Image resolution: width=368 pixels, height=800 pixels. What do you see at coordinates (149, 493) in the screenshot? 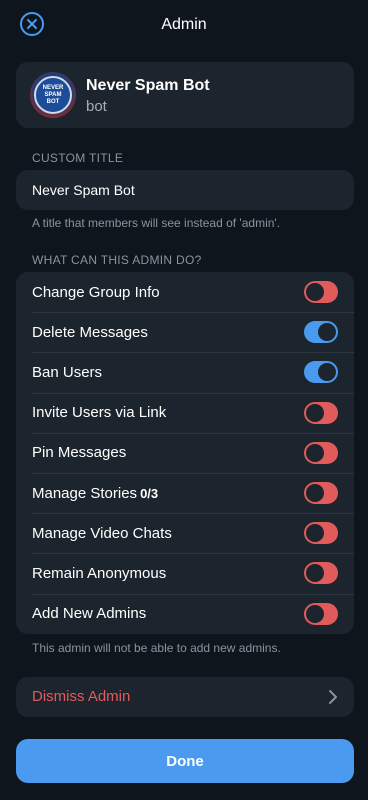
I see `permission-count: 0/3` at bounding box center [149, 493].